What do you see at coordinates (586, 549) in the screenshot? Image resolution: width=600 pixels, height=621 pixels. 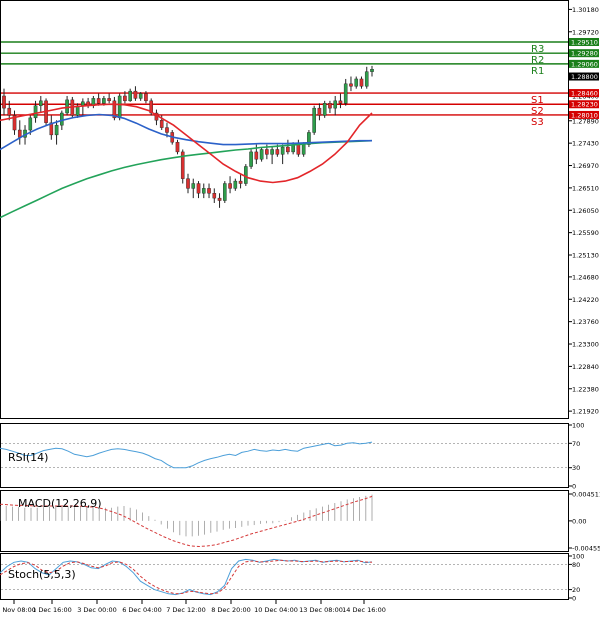 I see `macd-tick-label: -0.00455` at bounding box center [586, 549].